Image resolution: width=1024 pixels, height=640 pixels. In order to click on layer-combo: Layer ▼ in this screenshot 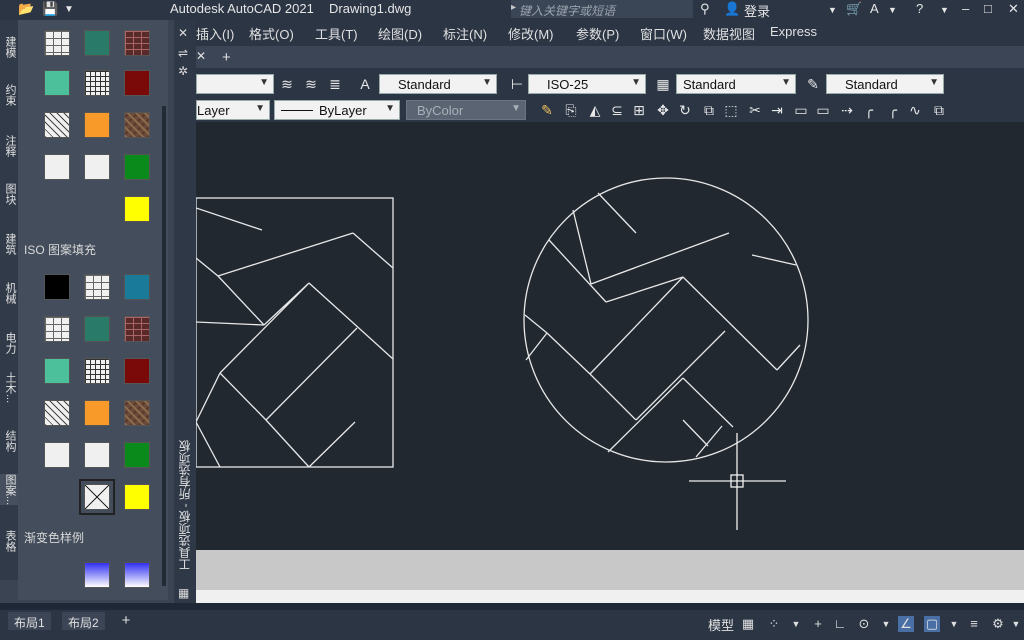, I will do `click(233, 110)`.